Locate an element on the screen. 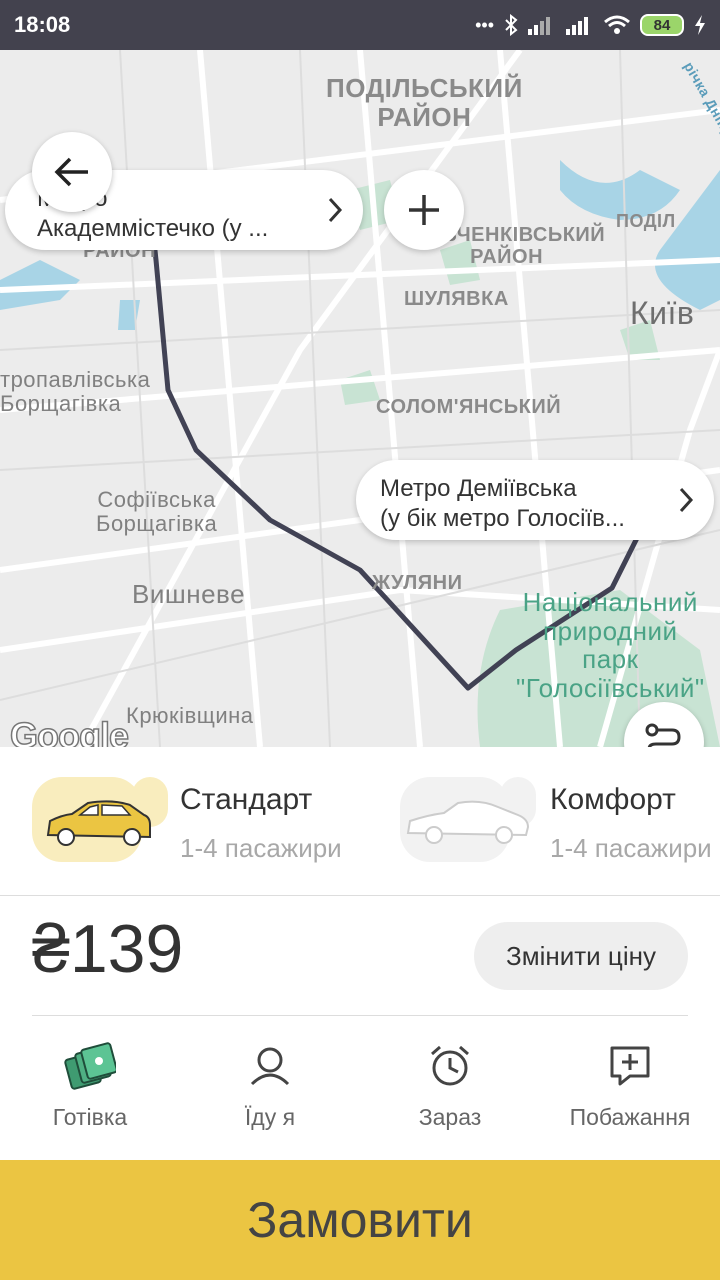 The width and height of the screenshot is (720, 1280). status-icons: ••• 84 is located at coordinates (590, 25).